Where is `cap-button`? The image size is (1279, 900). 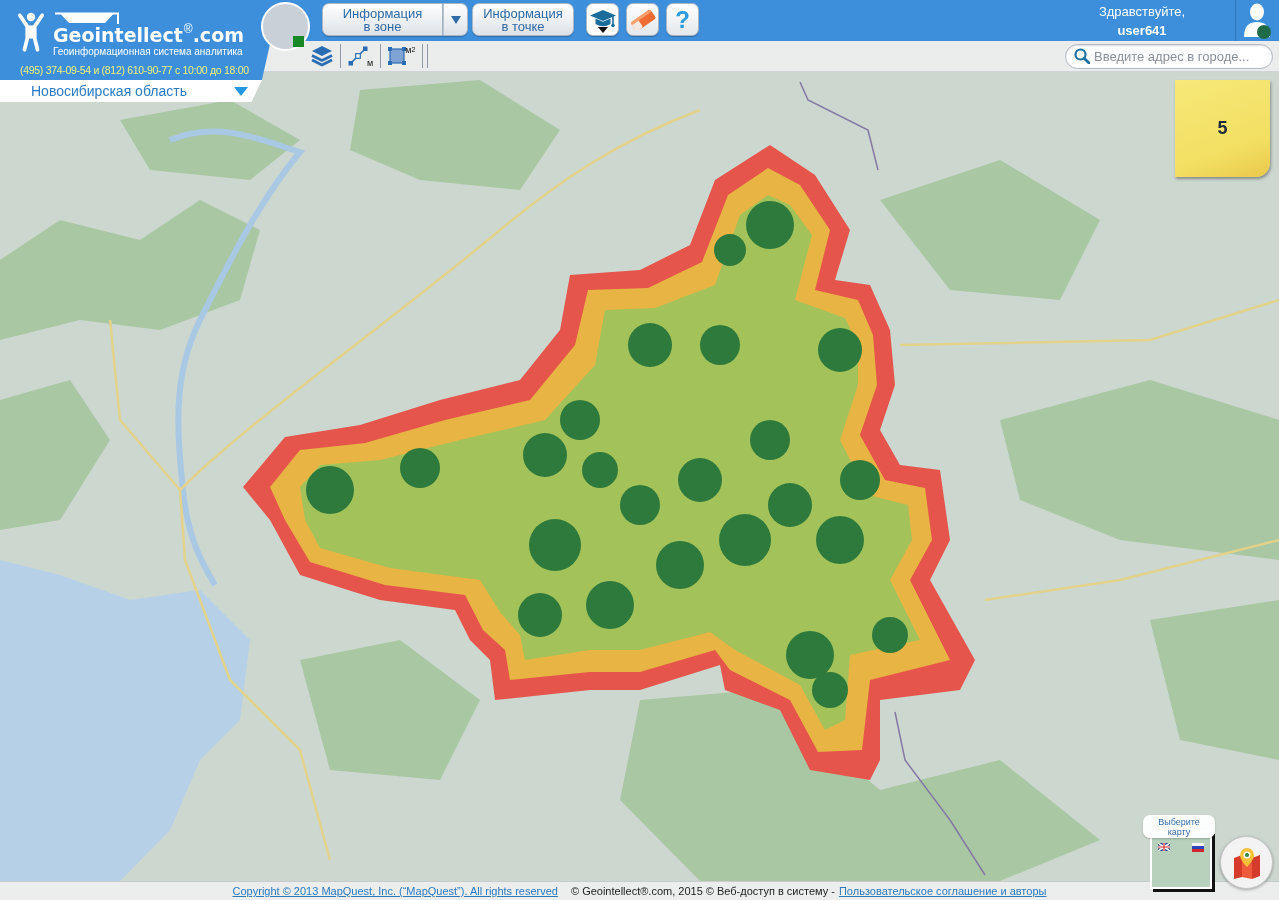
cap-button is located at coordinates (602, 19).